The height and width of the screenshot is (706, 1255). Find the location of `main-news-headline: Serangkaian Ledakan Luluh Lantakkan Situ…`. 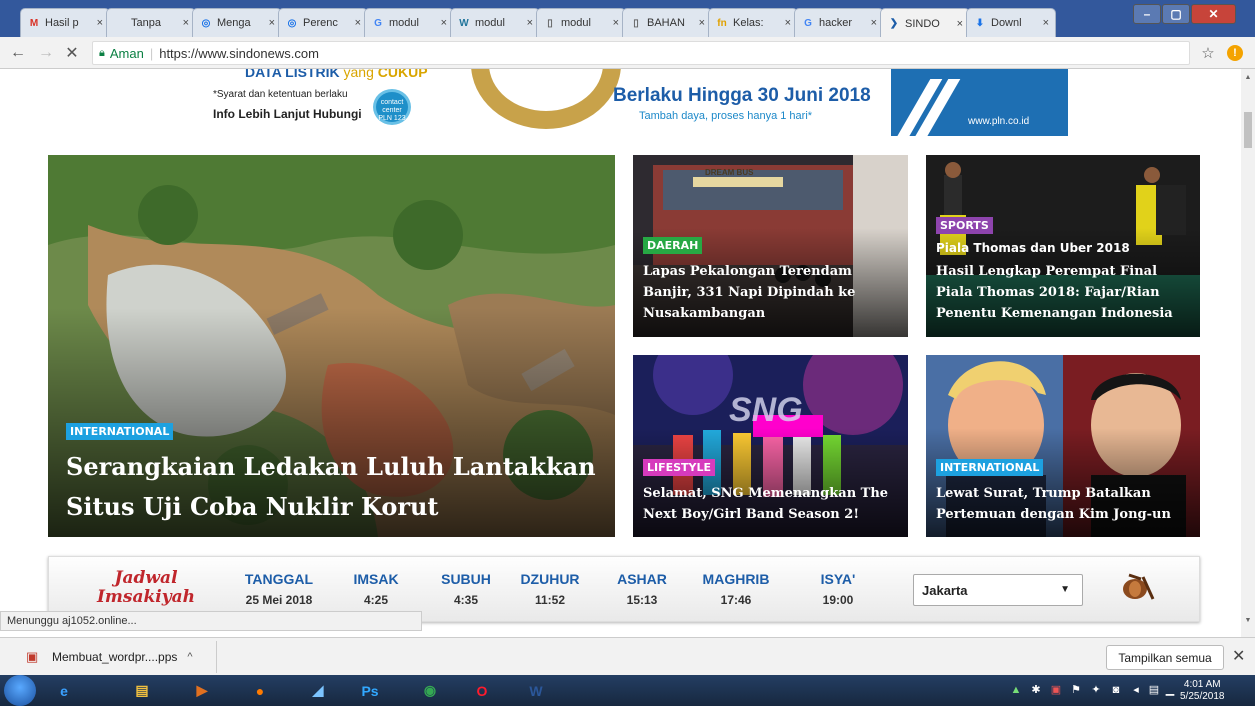

main-news-headline: Serangkaian Ledakan Luluh Lantakkan Situ… is located at coordinates (331, 487).